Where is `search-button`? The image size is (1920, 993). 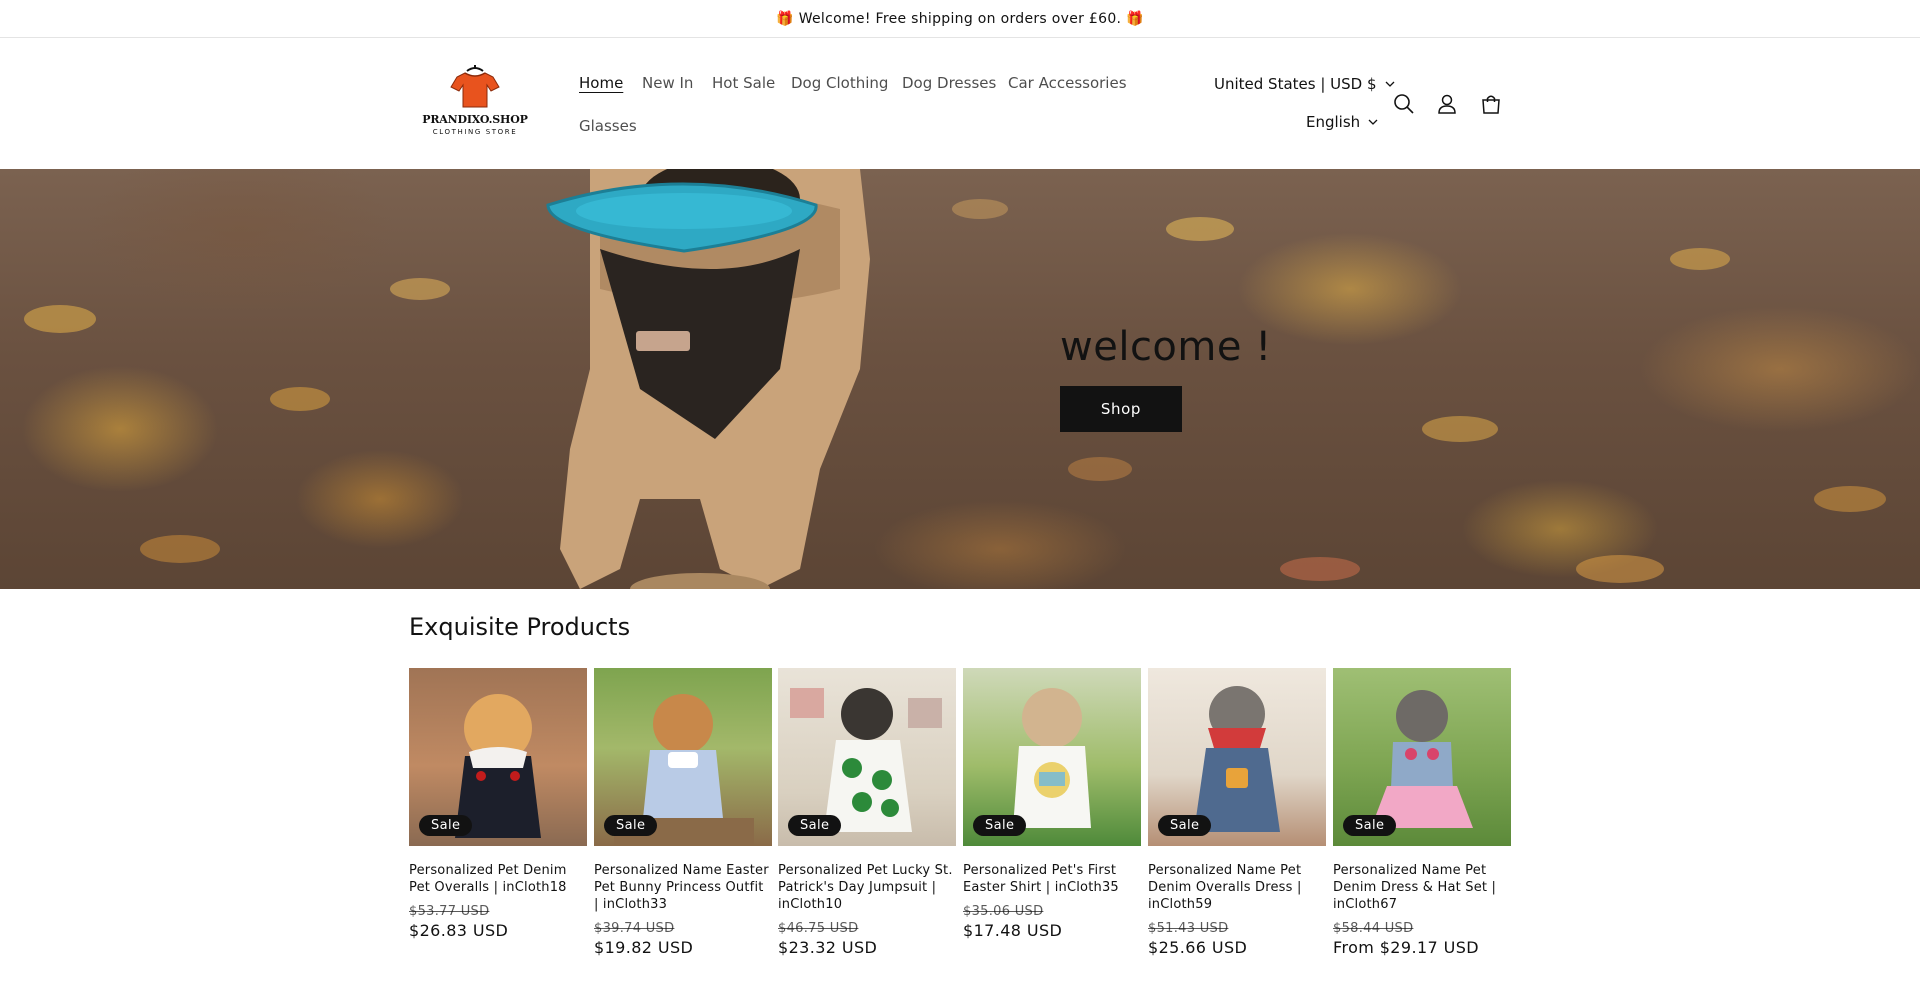 search-button is located at coordinates (1404, 104).